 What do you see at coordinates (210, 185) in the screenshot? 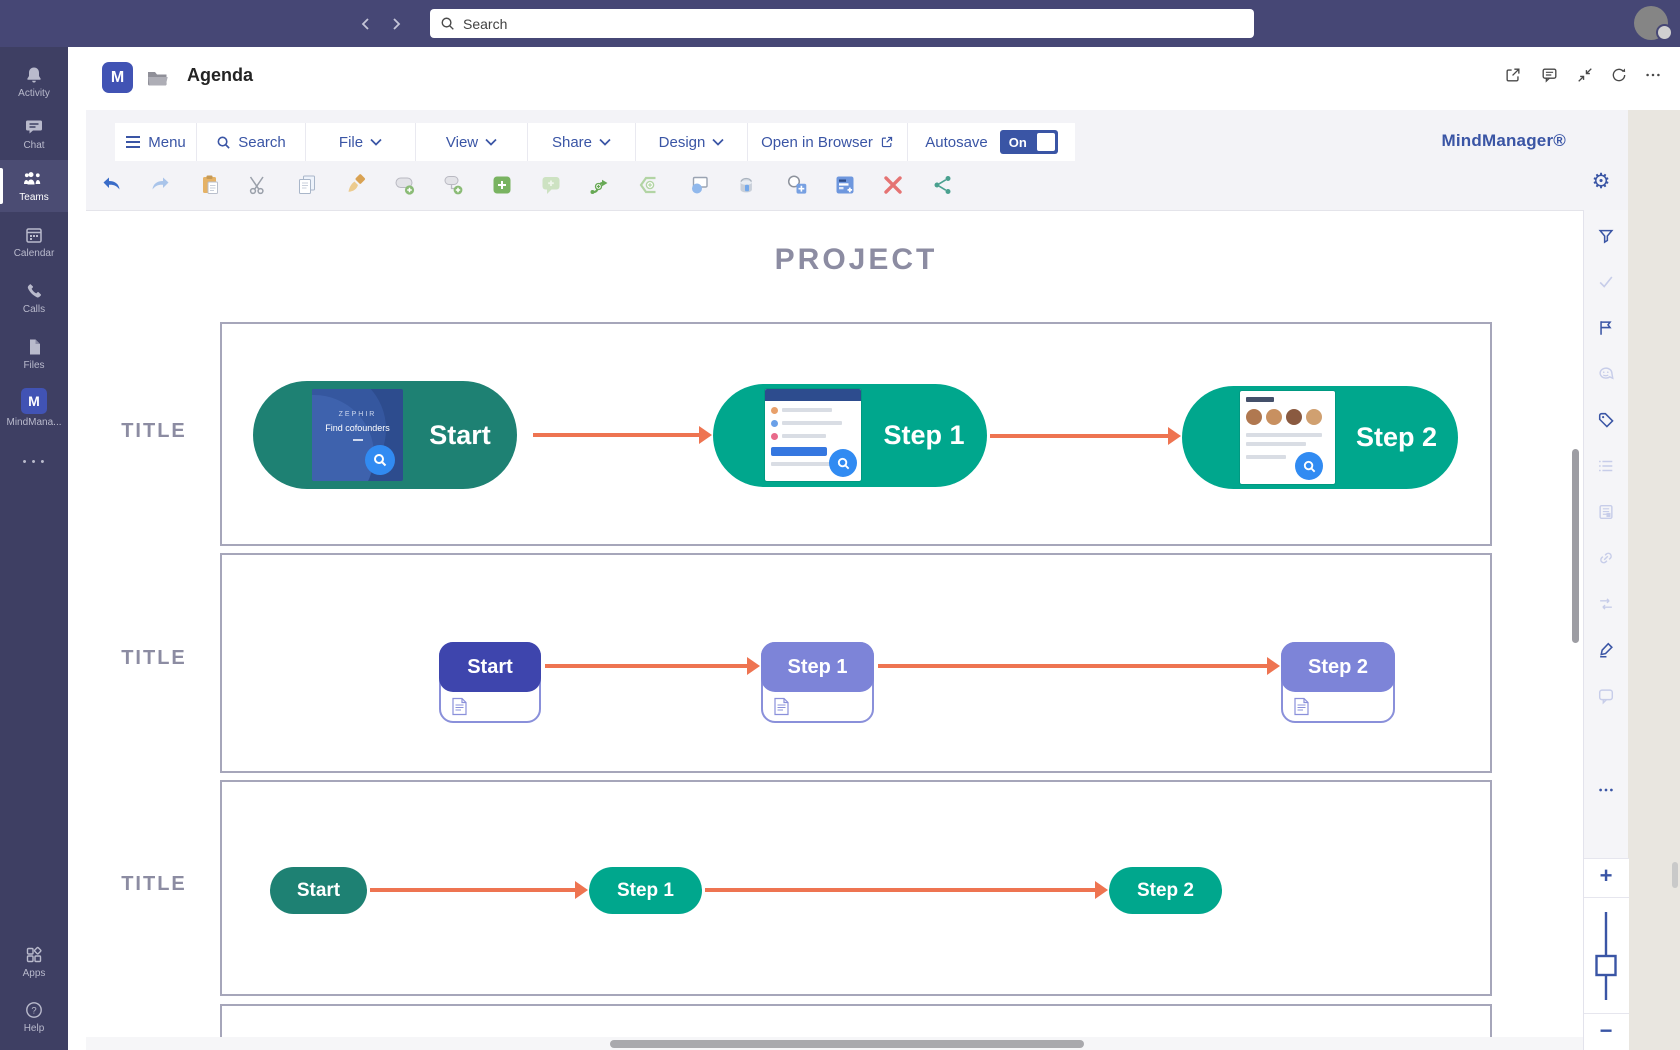
I see `paste-icon` at bounding box center [210, 185].